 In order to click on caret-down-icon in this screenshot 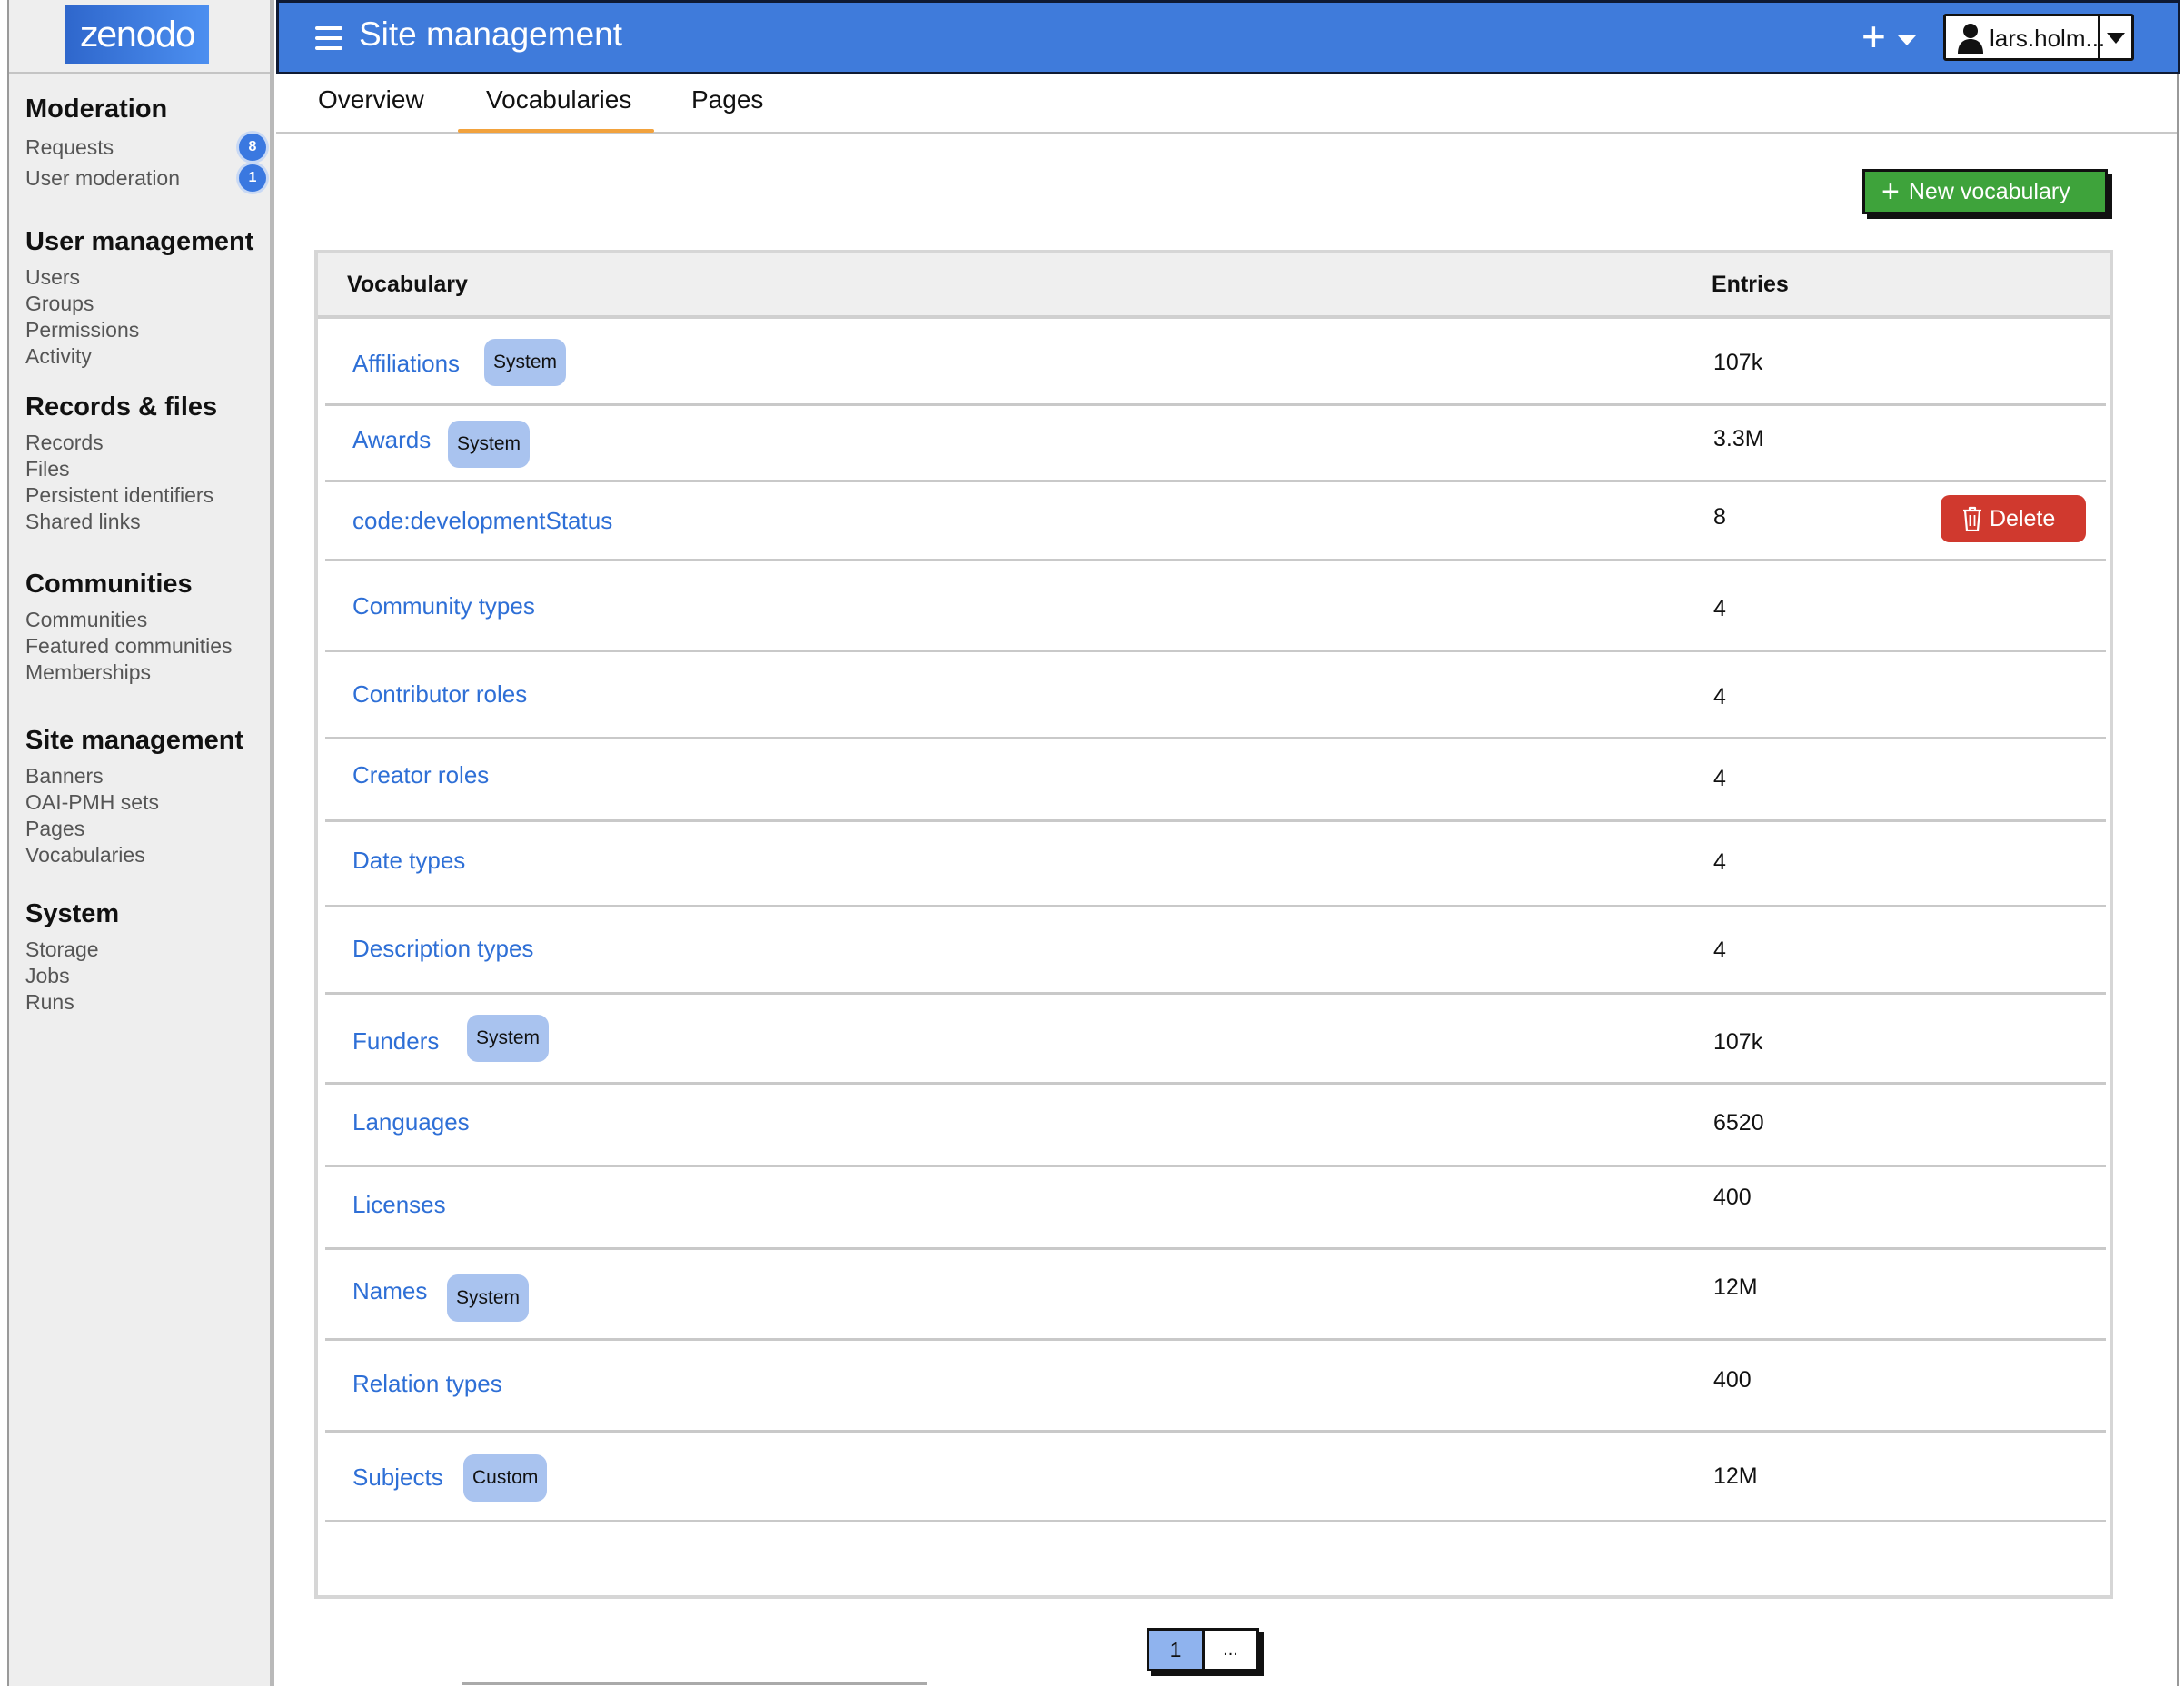, I will do `click(2116, 39)`.